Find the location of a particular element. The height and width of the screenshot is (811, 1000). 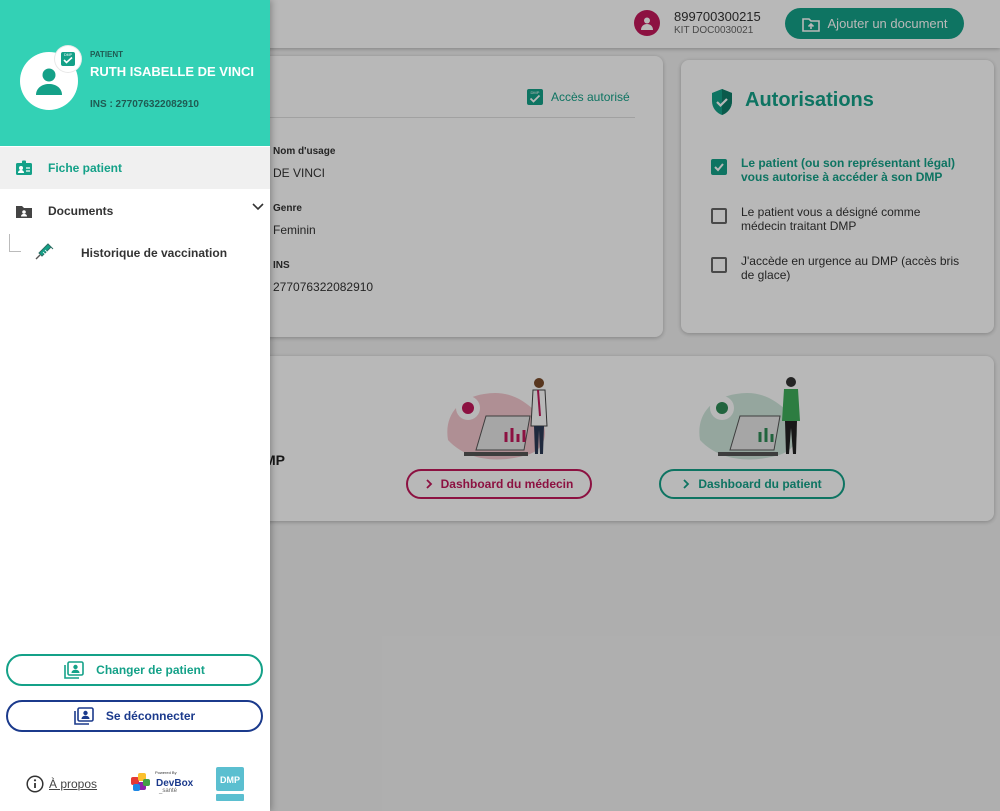

svg-text: DMP is located at coordinates (68, 55).